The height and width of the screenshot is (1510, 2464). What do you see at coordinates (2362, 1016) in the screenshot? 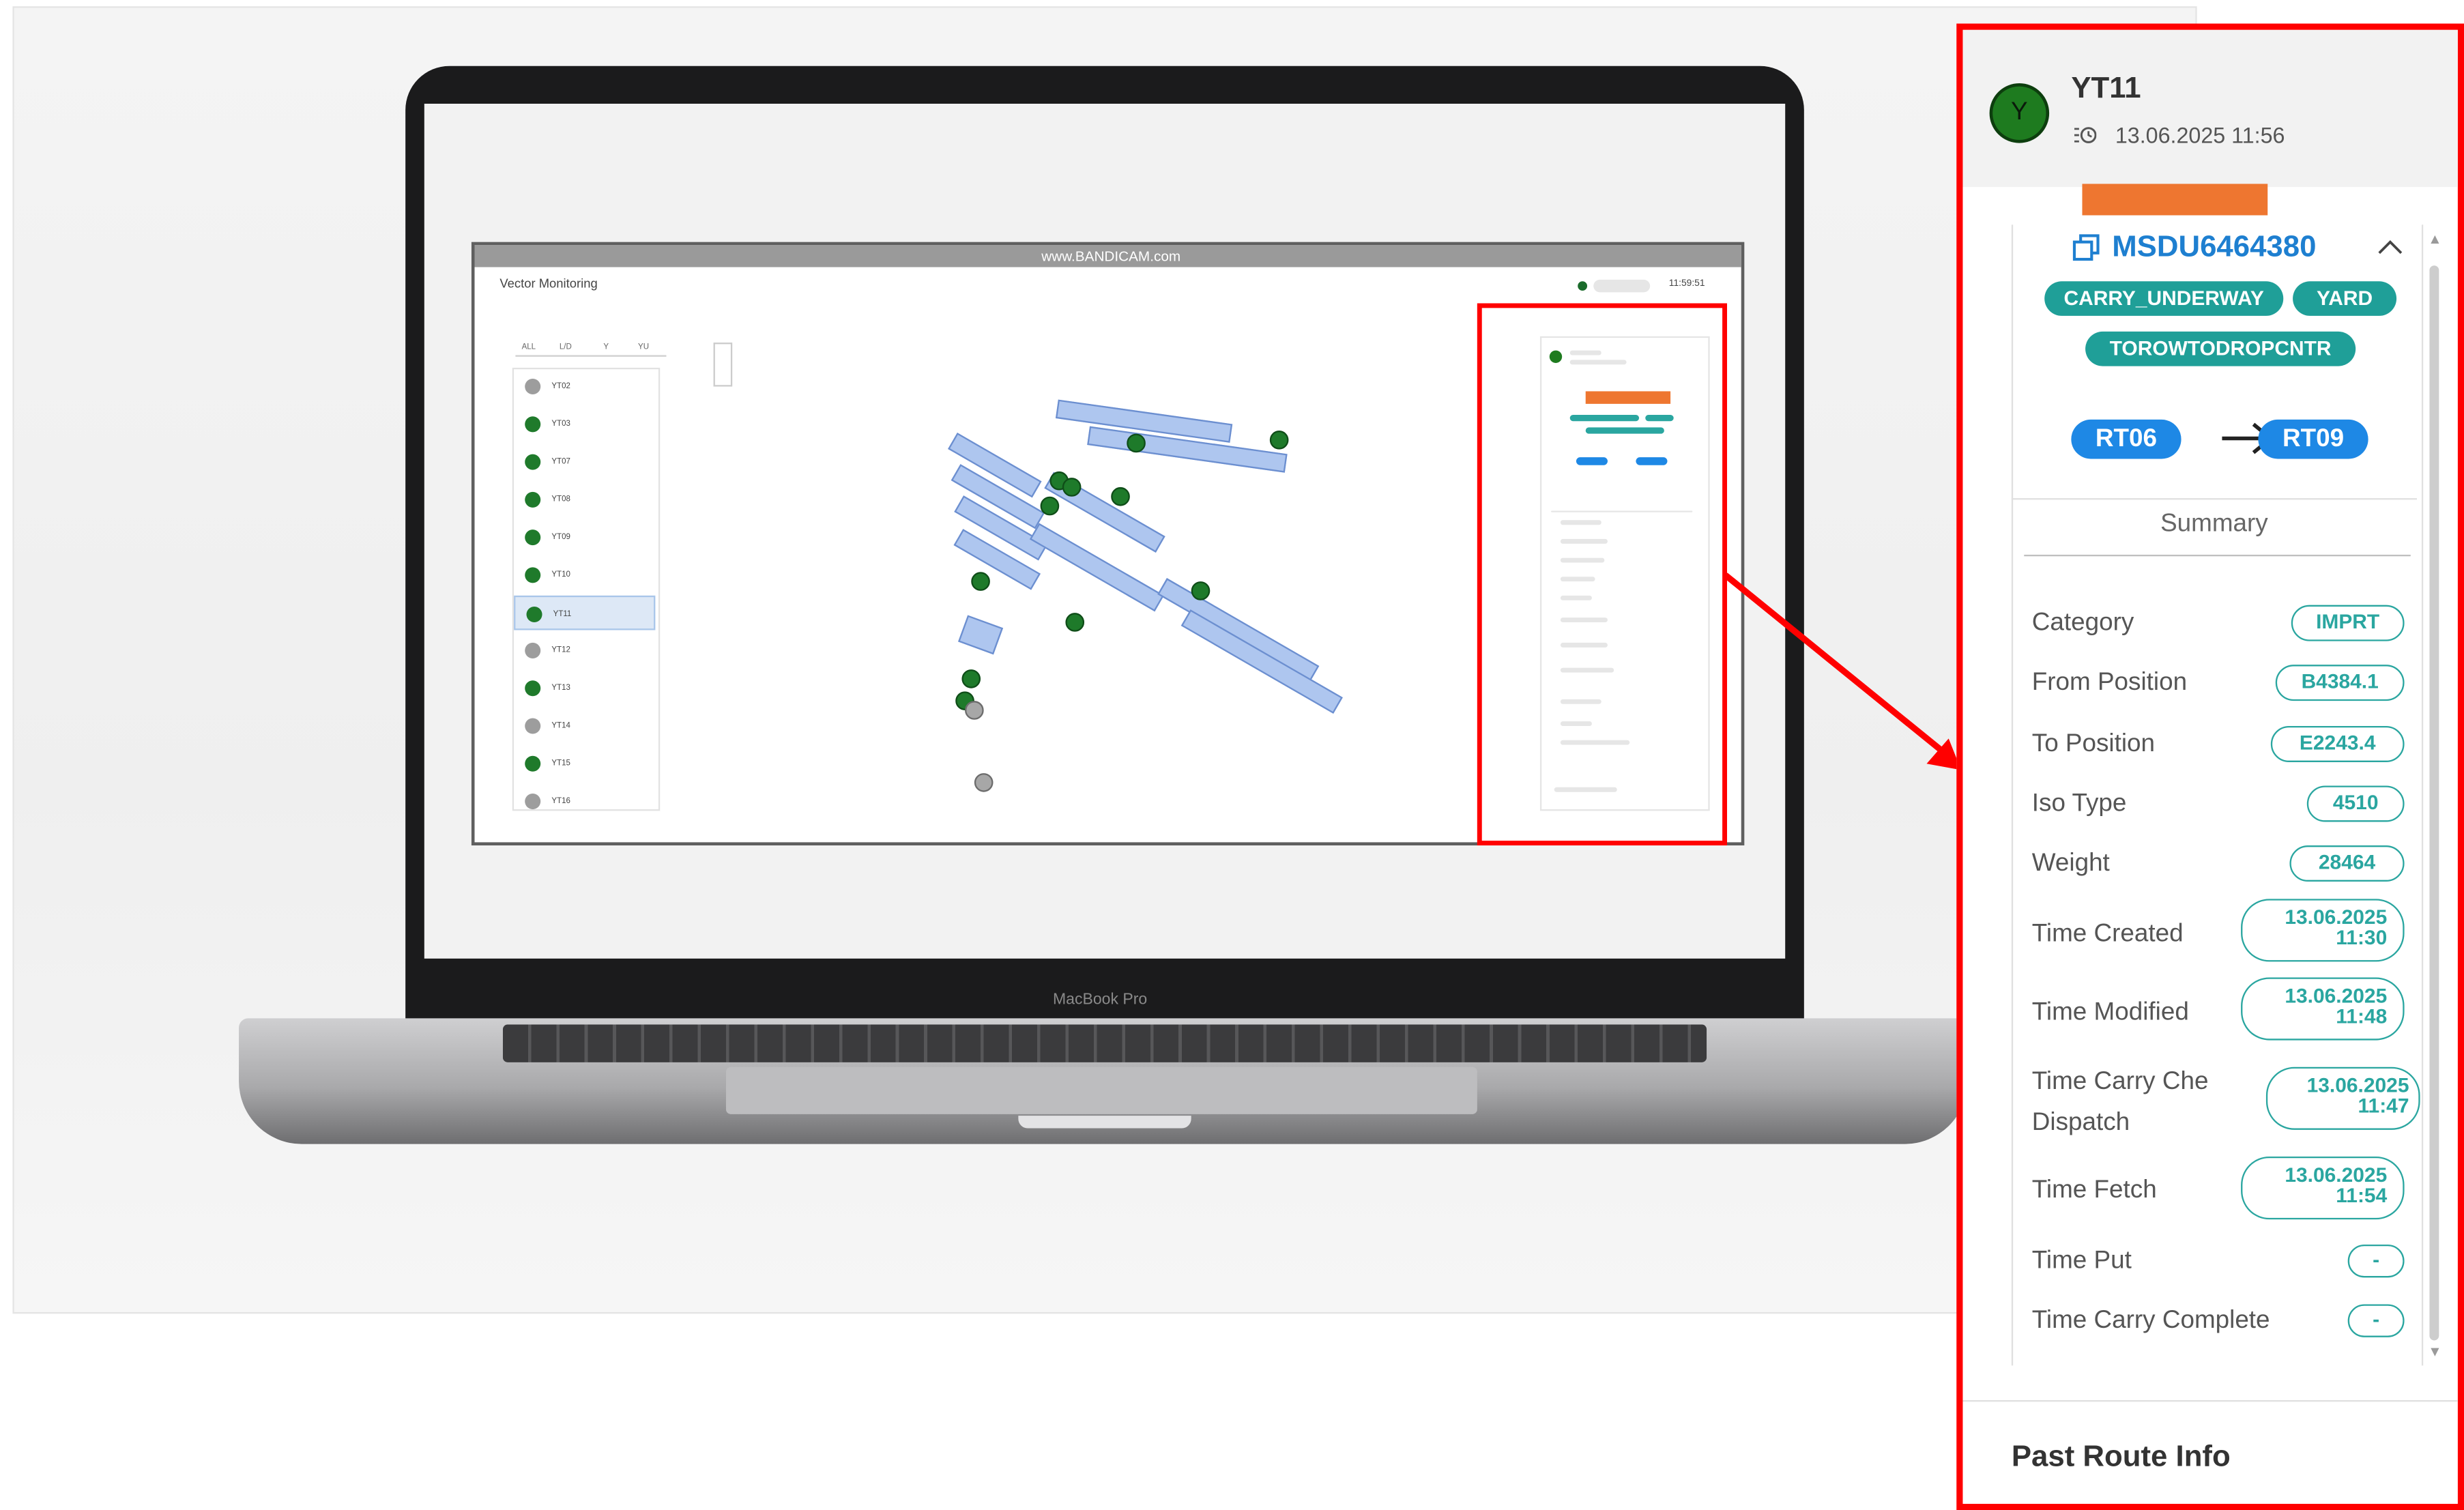
I see `value-time: 11:48` at bounding box center [2362, 1016].